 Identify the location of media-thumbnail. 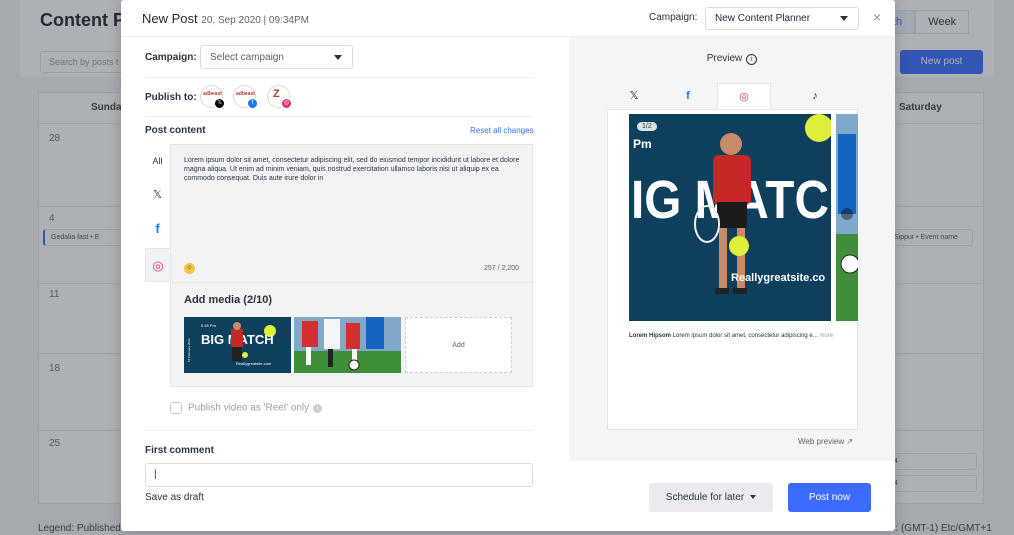
(347, 345).